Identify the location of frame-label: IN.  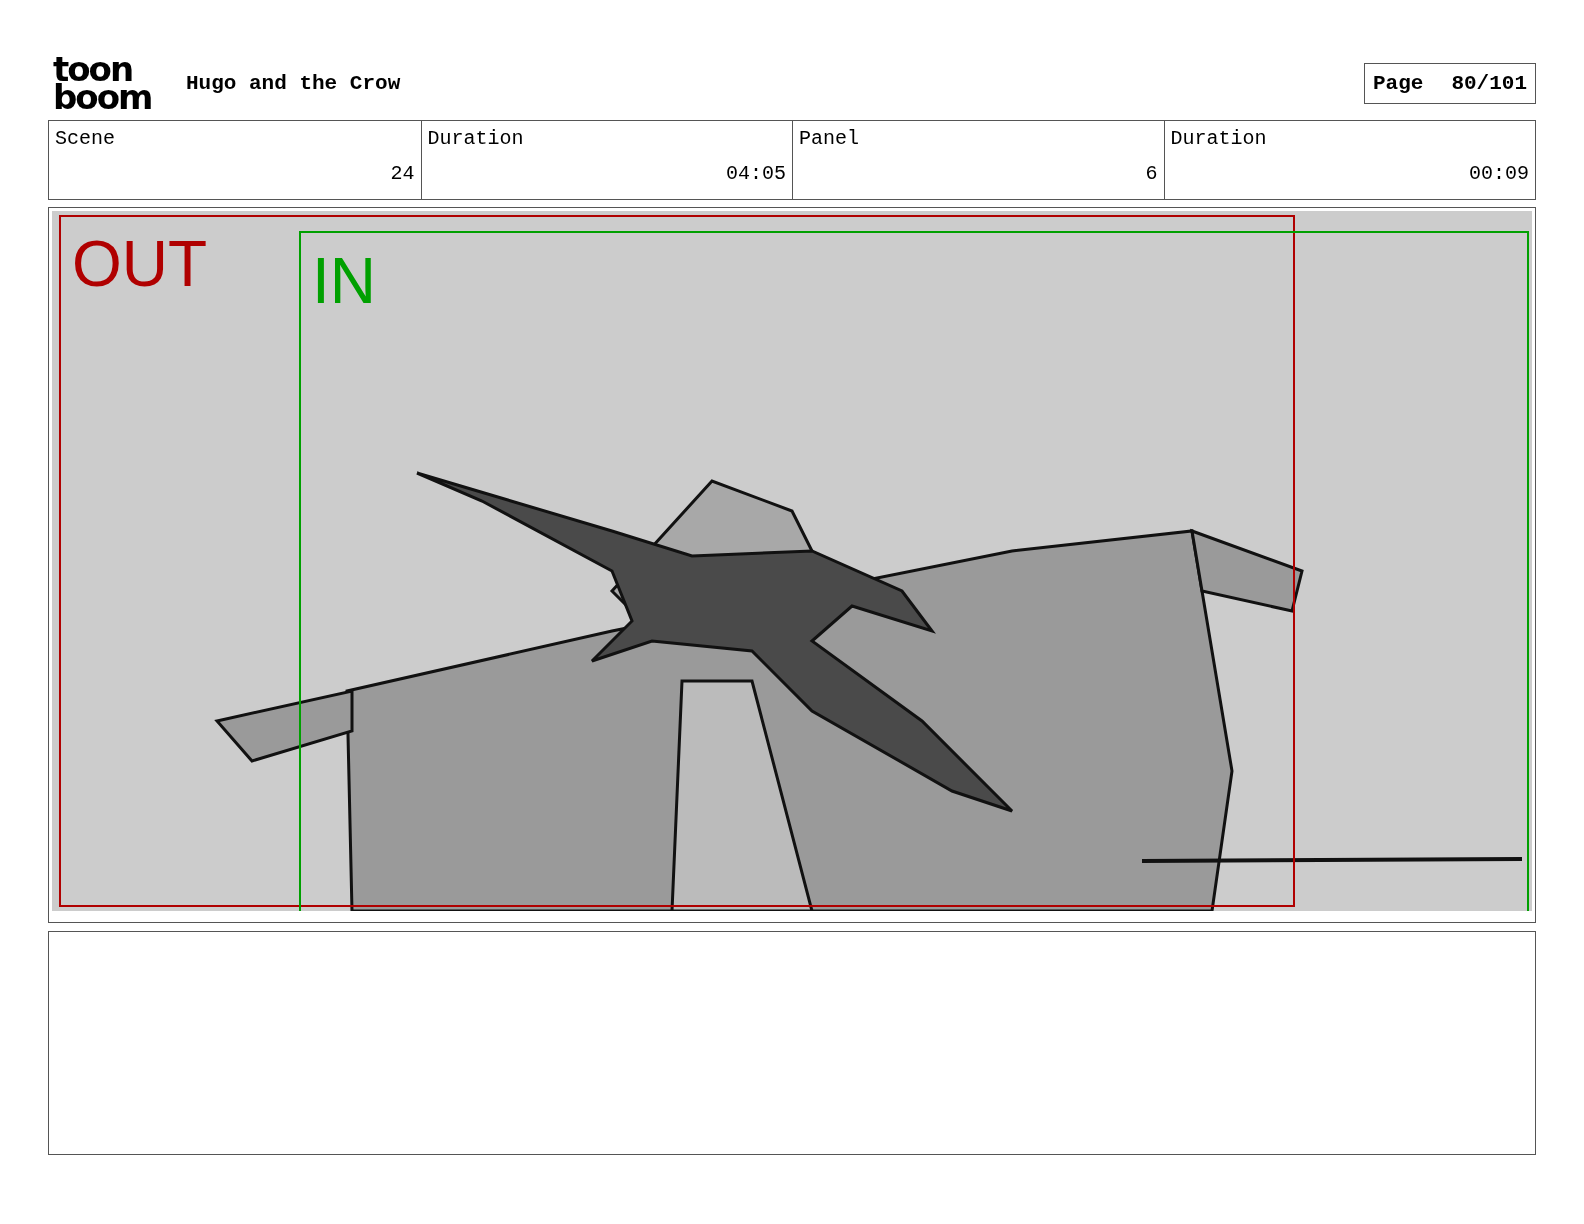
(344, 281).